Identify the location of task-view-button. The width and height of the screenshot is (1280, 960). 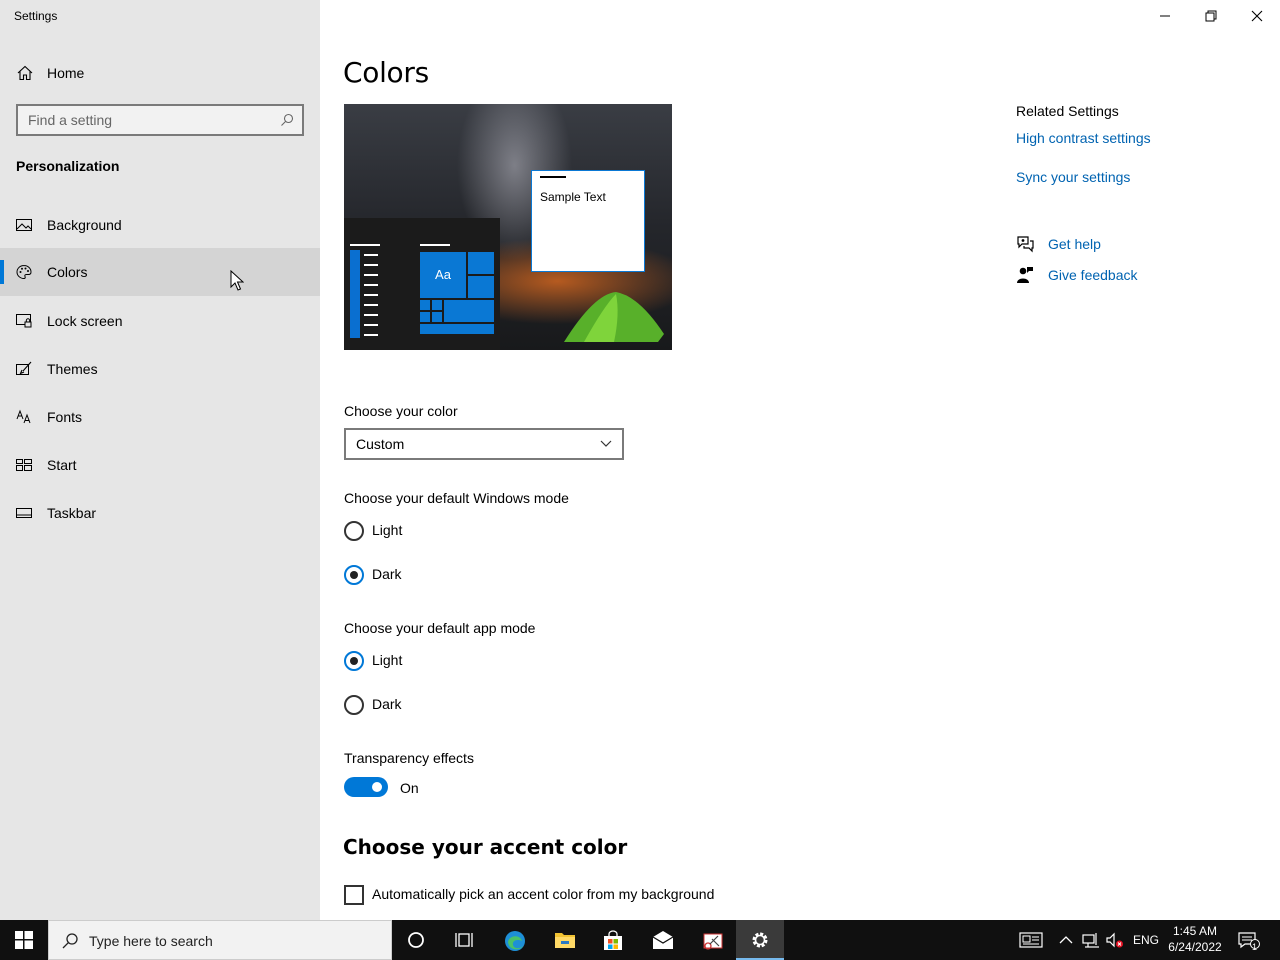
(464, 940).